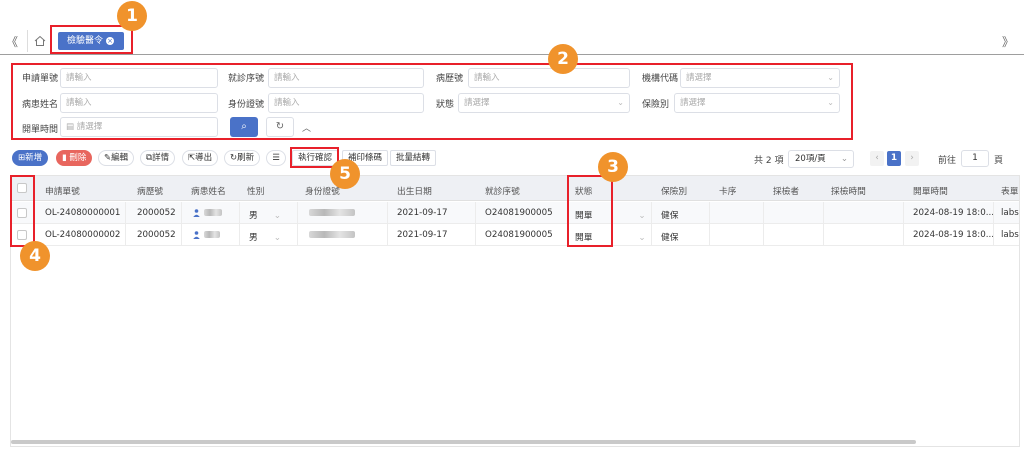 Image resolution: width=1024 pixels, height=465 pixels. What do you see at coordinates (810, 159) in the screenshot?
I see `page-size-value: 20項/頁` at bounding box center [810, 159].